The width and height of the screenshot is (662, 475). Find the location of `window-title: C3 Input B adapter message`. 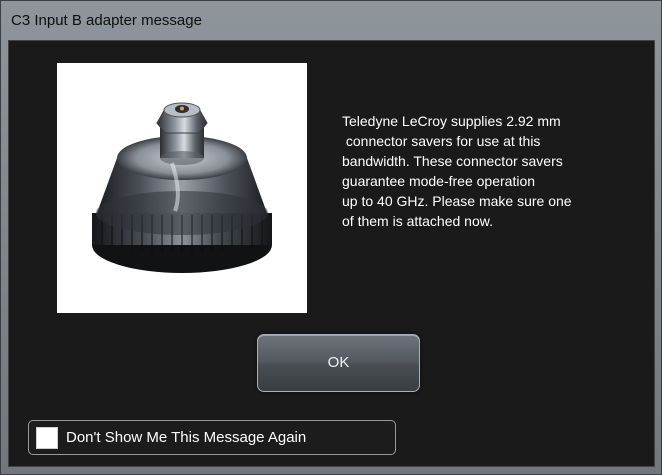

window-title: C3 Input B adapter message is located at coordinates (106, 20).